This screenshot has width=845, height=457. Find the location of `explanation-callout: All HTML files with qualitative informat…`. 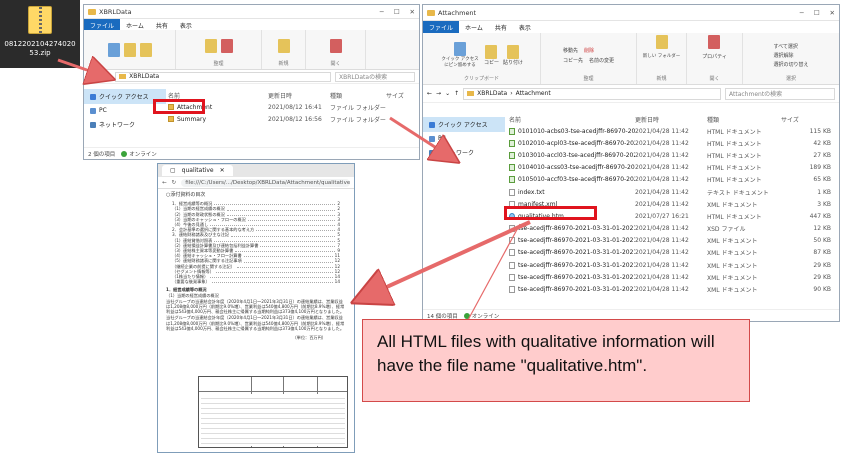

explanation-callout: All HTML files with qualitative informat… is located at coordinates (556, 360).